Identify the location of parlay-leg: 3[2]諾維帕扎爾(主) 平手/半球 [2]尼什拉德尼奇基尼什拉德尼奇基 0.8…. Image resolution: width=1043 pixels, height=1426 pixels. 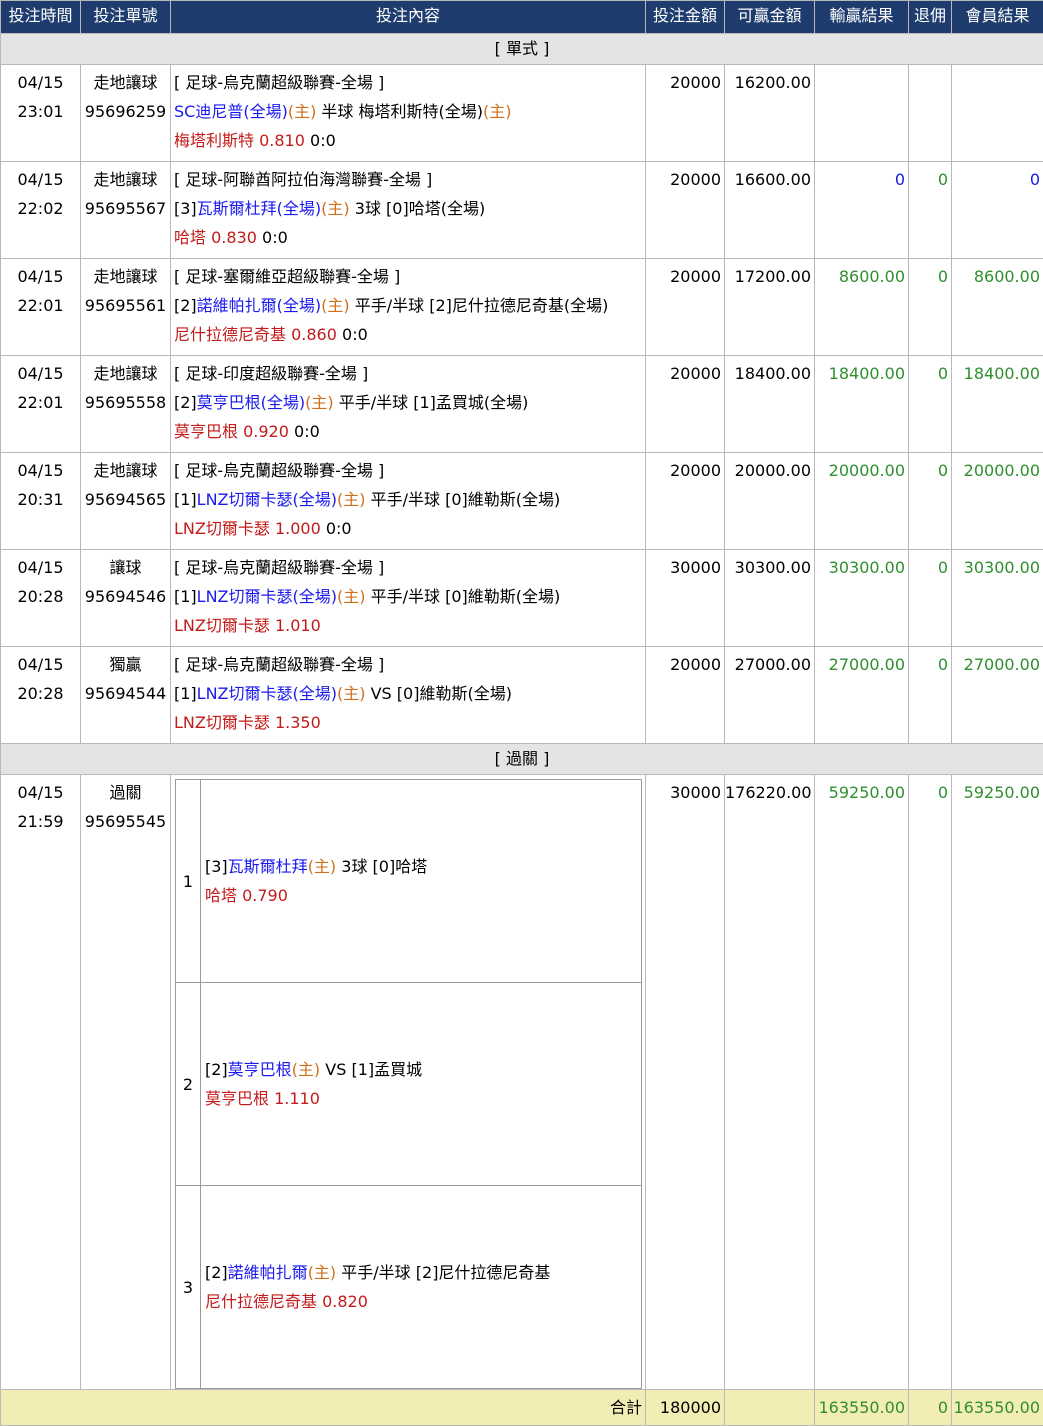
(409, 1287).